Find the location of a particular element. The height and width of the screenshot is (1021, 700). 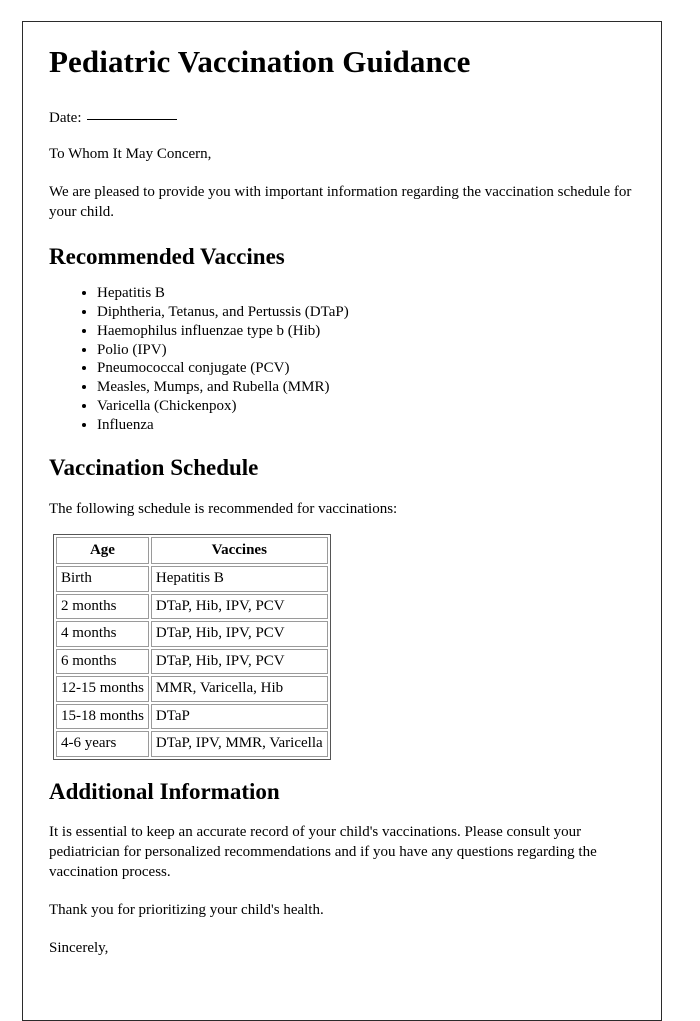

table-row: 12-15 months MMR, Varicella, Hib is located at coordinates (192, 689).